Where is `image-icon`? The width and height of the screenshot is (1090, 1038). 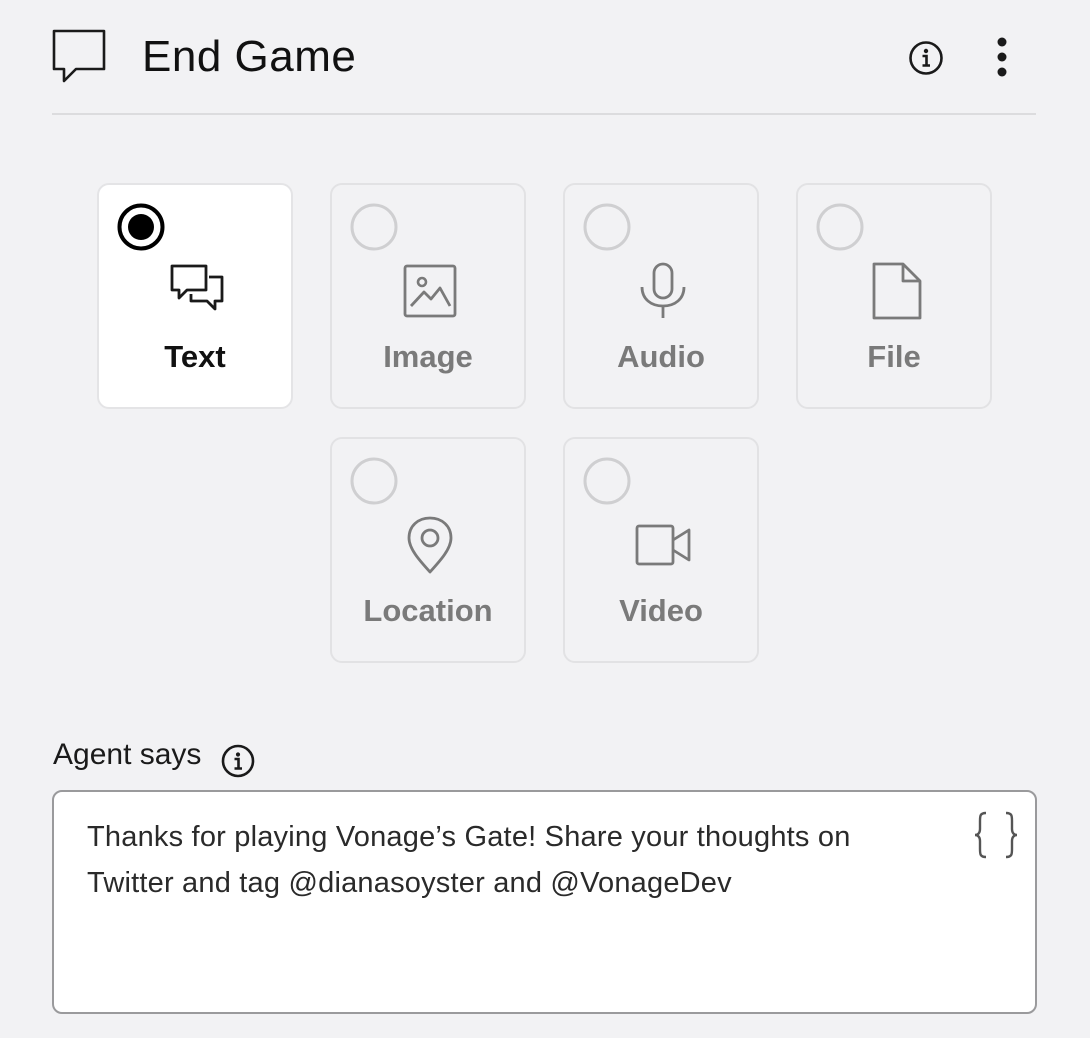
image-icon is located at coordinates (430, 291).